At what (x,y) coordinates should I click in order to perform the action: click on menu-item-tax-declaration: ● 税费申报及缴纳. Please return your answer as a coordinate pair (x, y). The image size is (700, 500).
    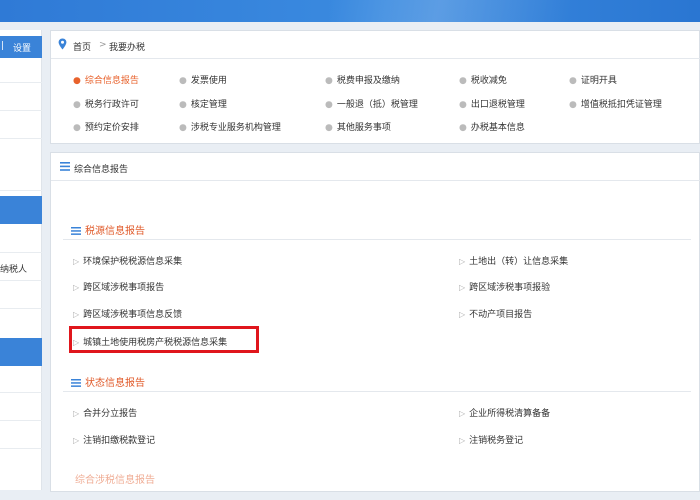
    Looking at the image, I should click on (362, 79).